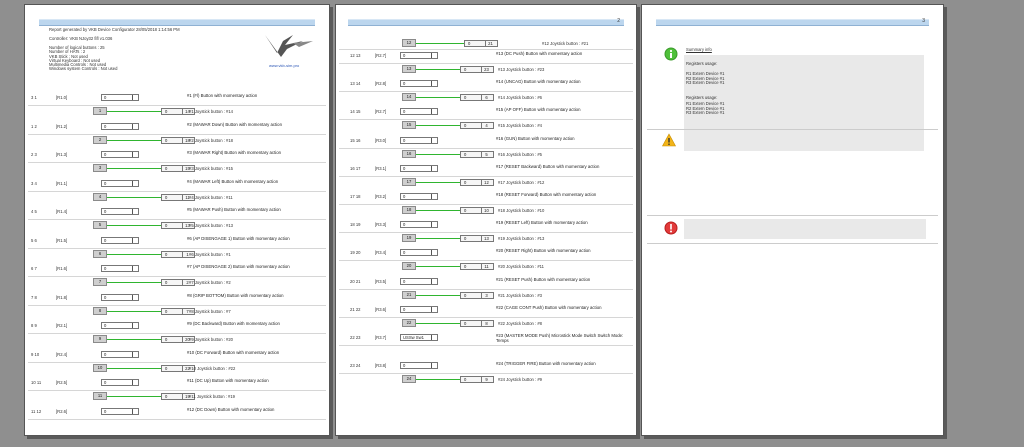 This screenshot has height=447, width=1024. I want to click on joystick-id: 3, so click(486, 295).